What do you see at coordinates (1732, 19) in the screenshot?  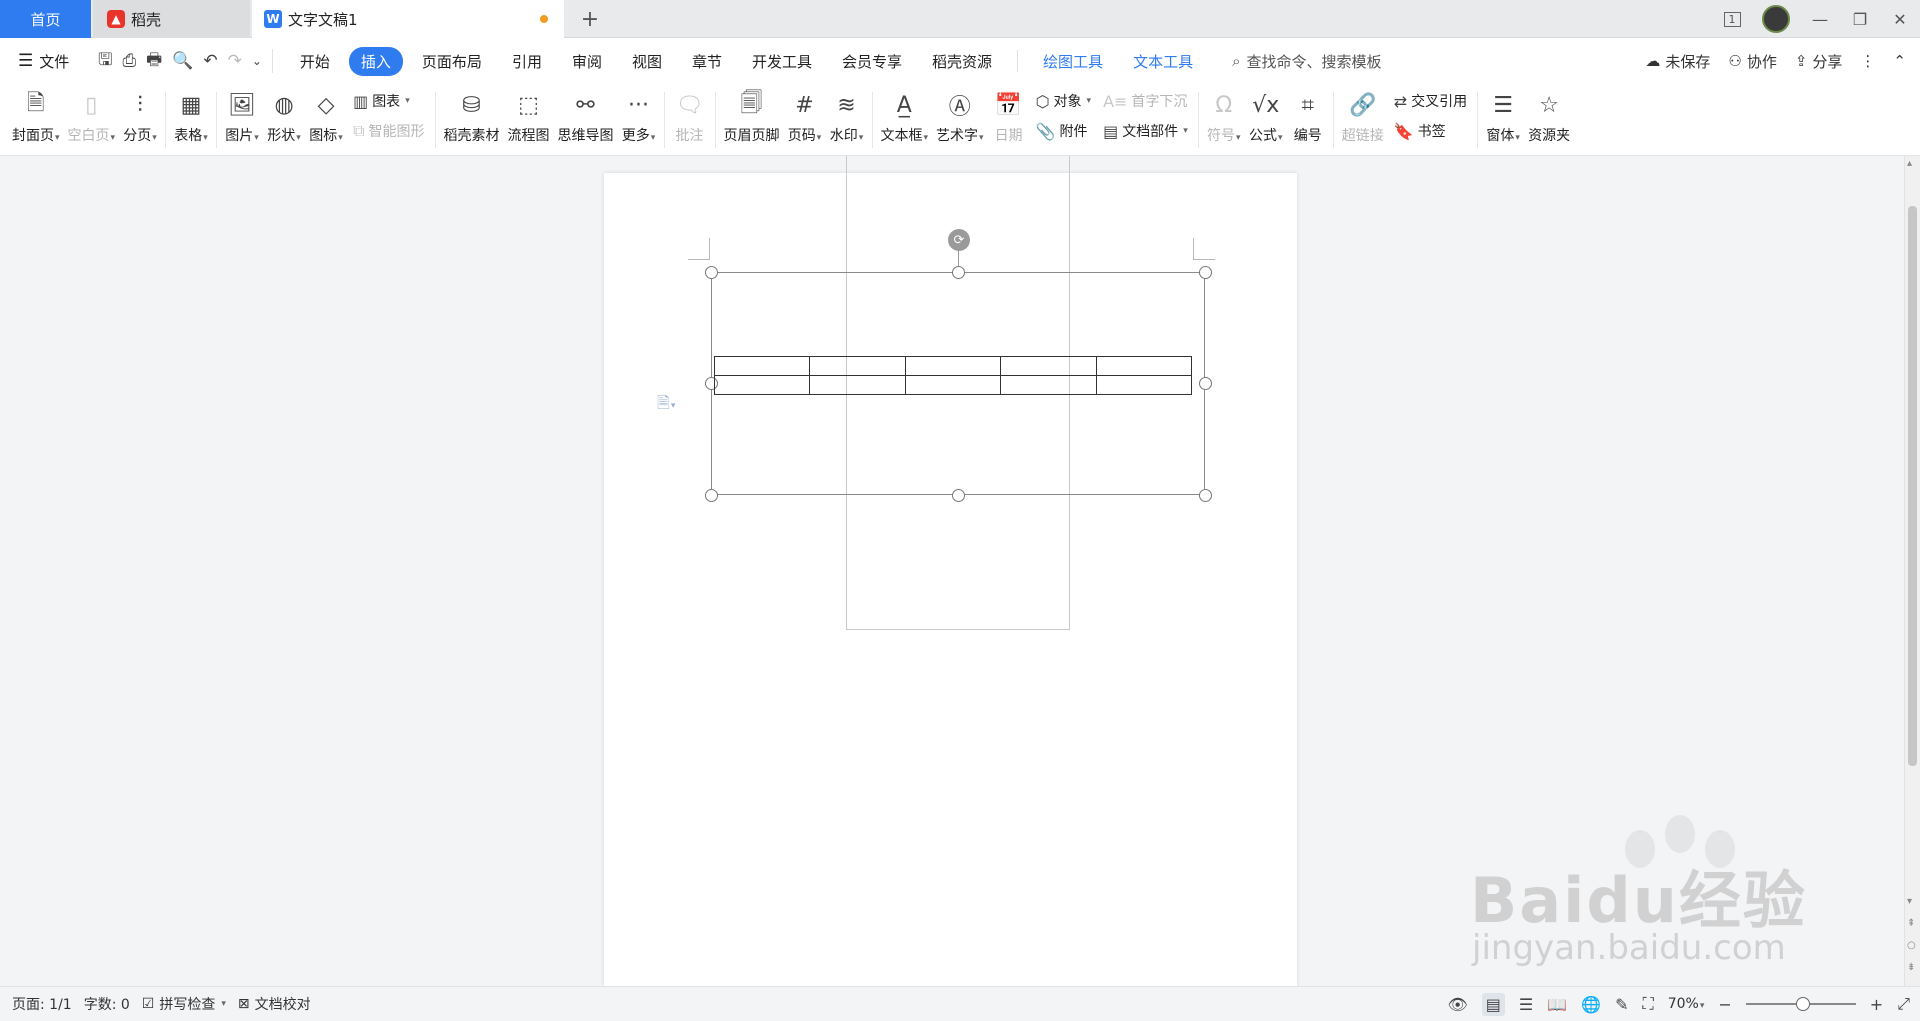 I see `window-count-icon: 1` at bounding box center [1732, 19].